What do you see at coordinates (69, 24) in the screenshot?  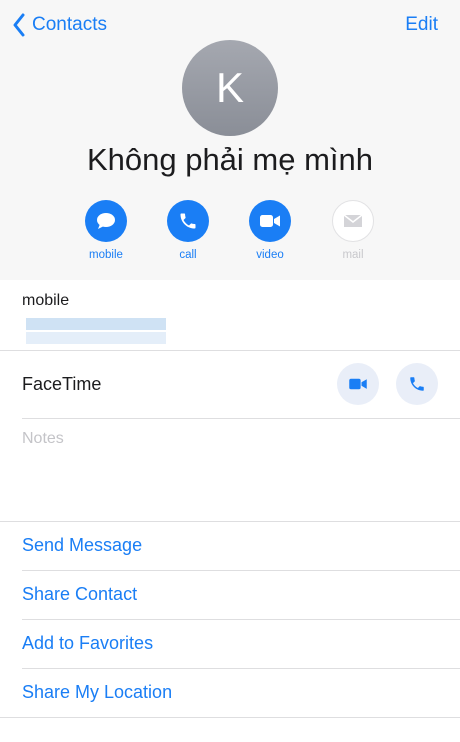 I see `back-label: Contacts` at bounding box center [69, 24].